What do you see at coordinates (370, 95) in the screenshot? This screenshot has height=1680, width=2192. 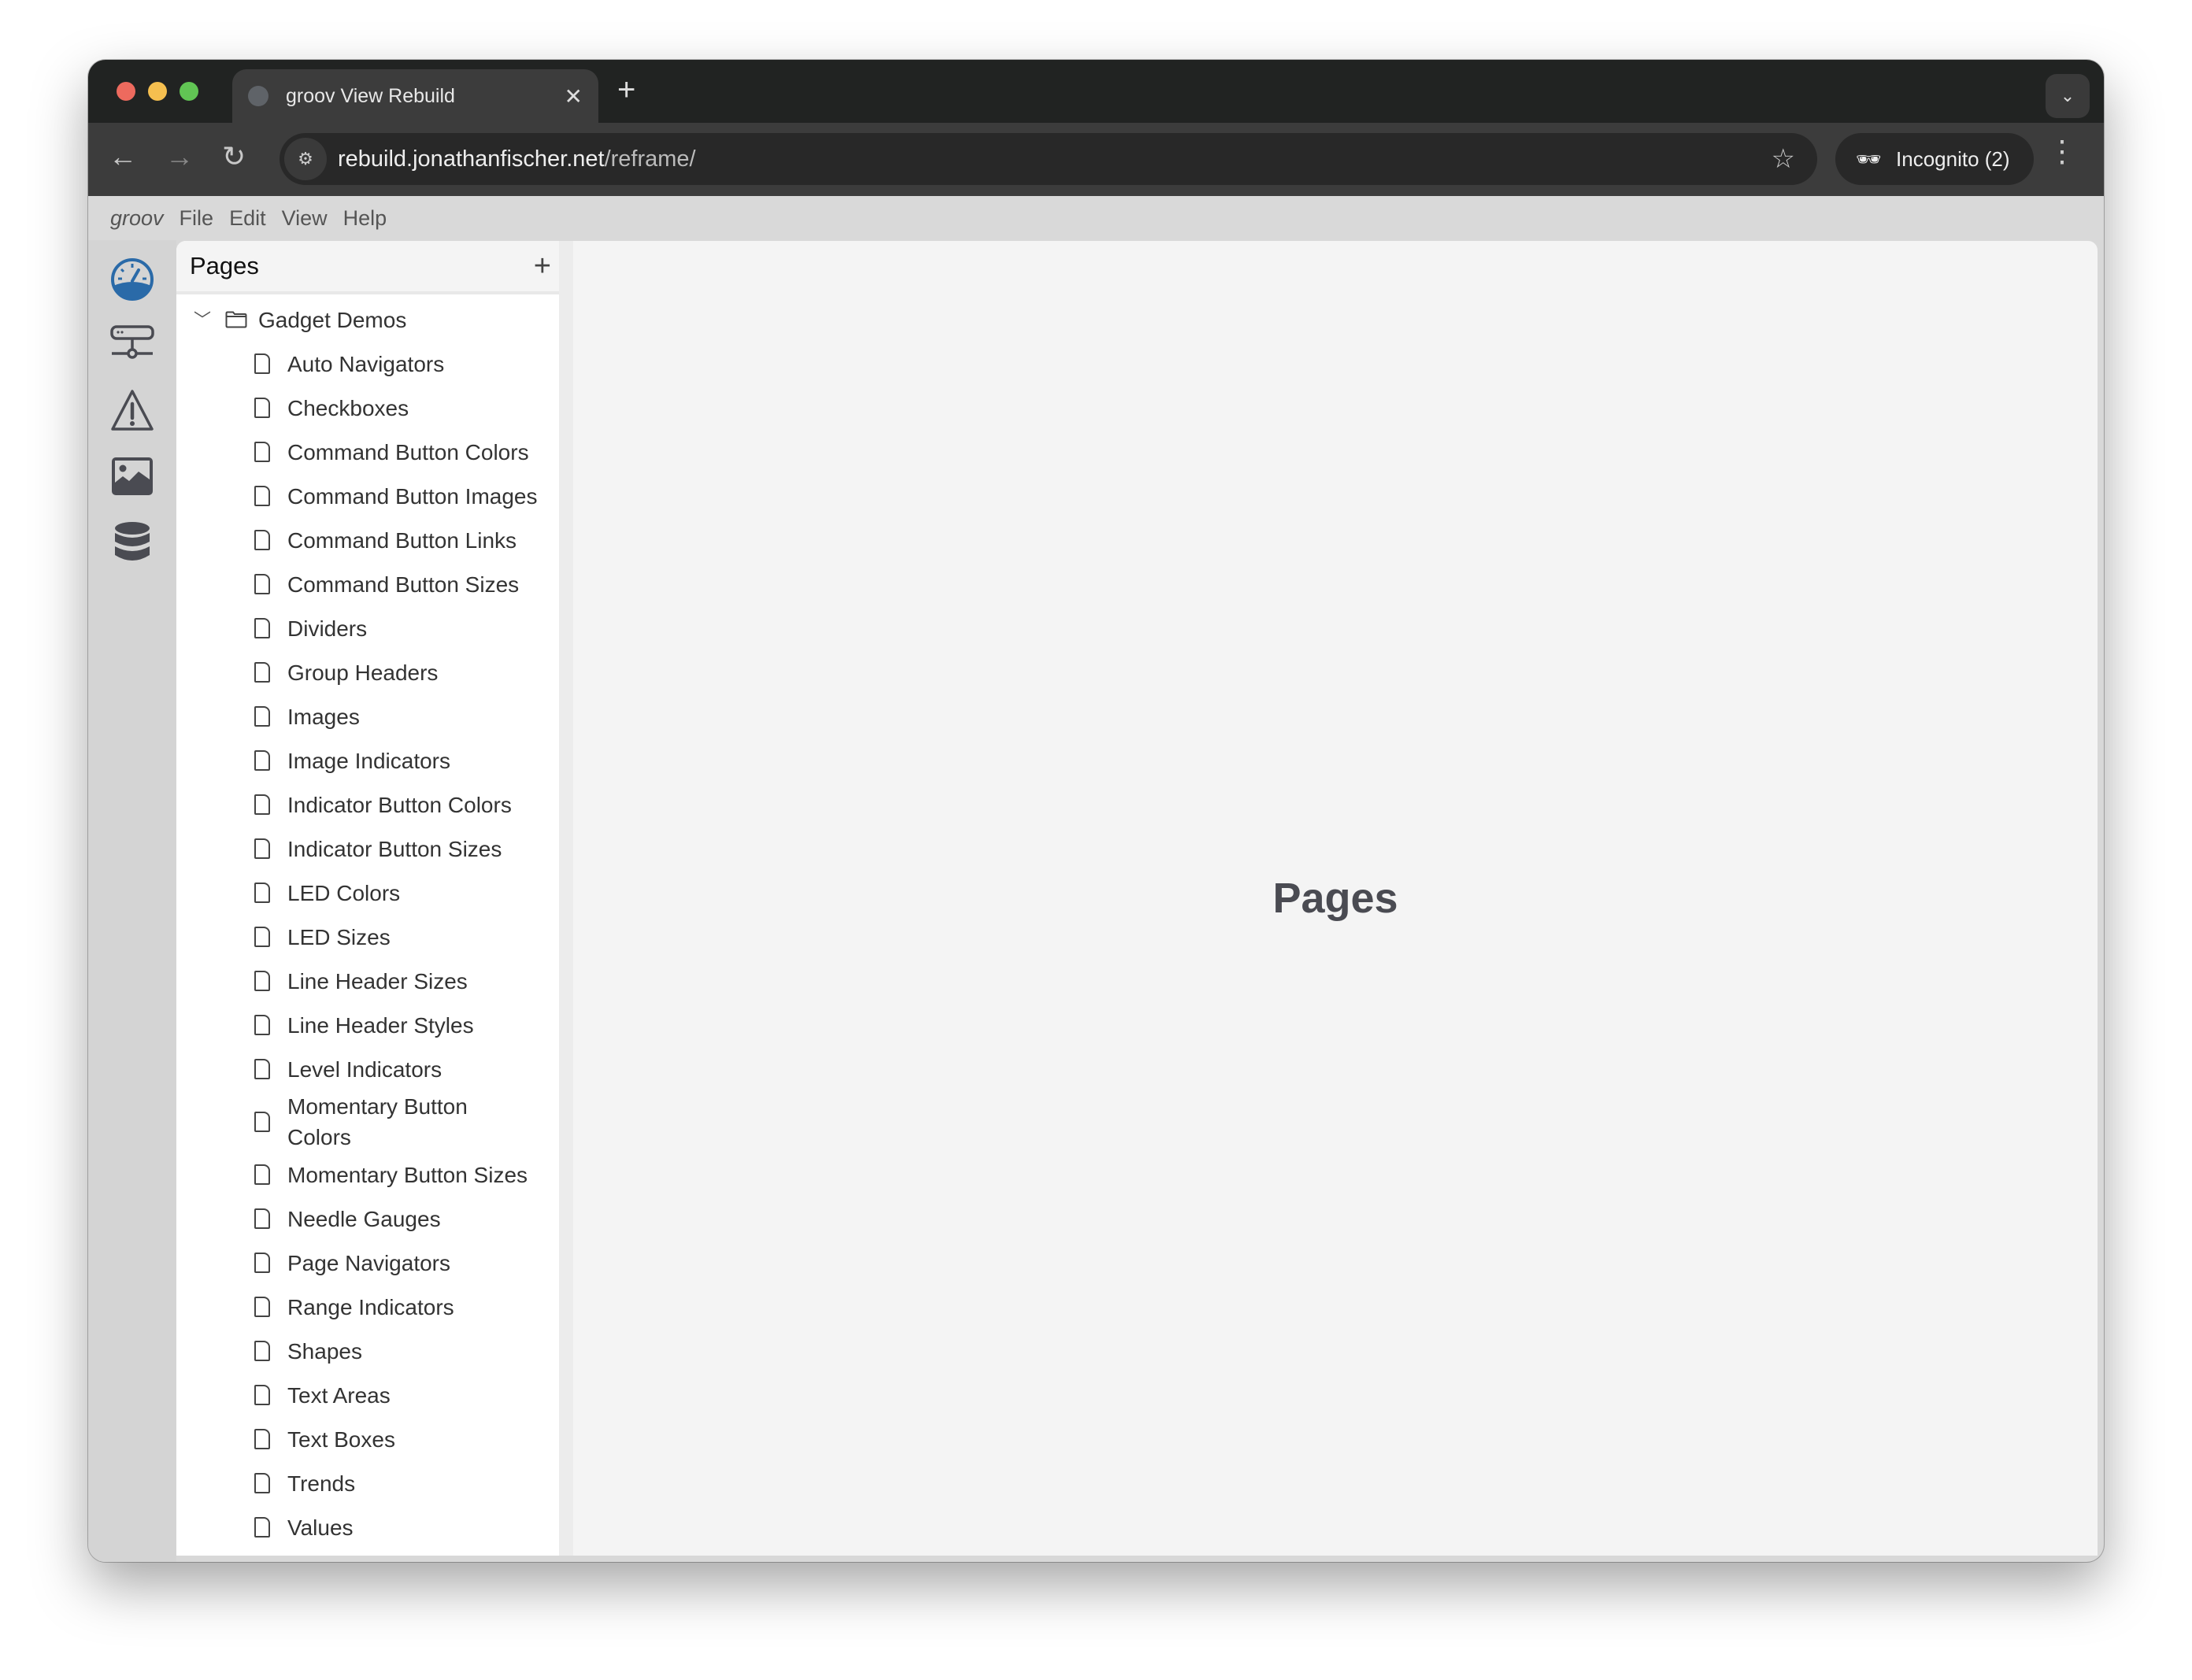 I see `tab-title: groov View Rebuild` at bounding box center [370, 95].